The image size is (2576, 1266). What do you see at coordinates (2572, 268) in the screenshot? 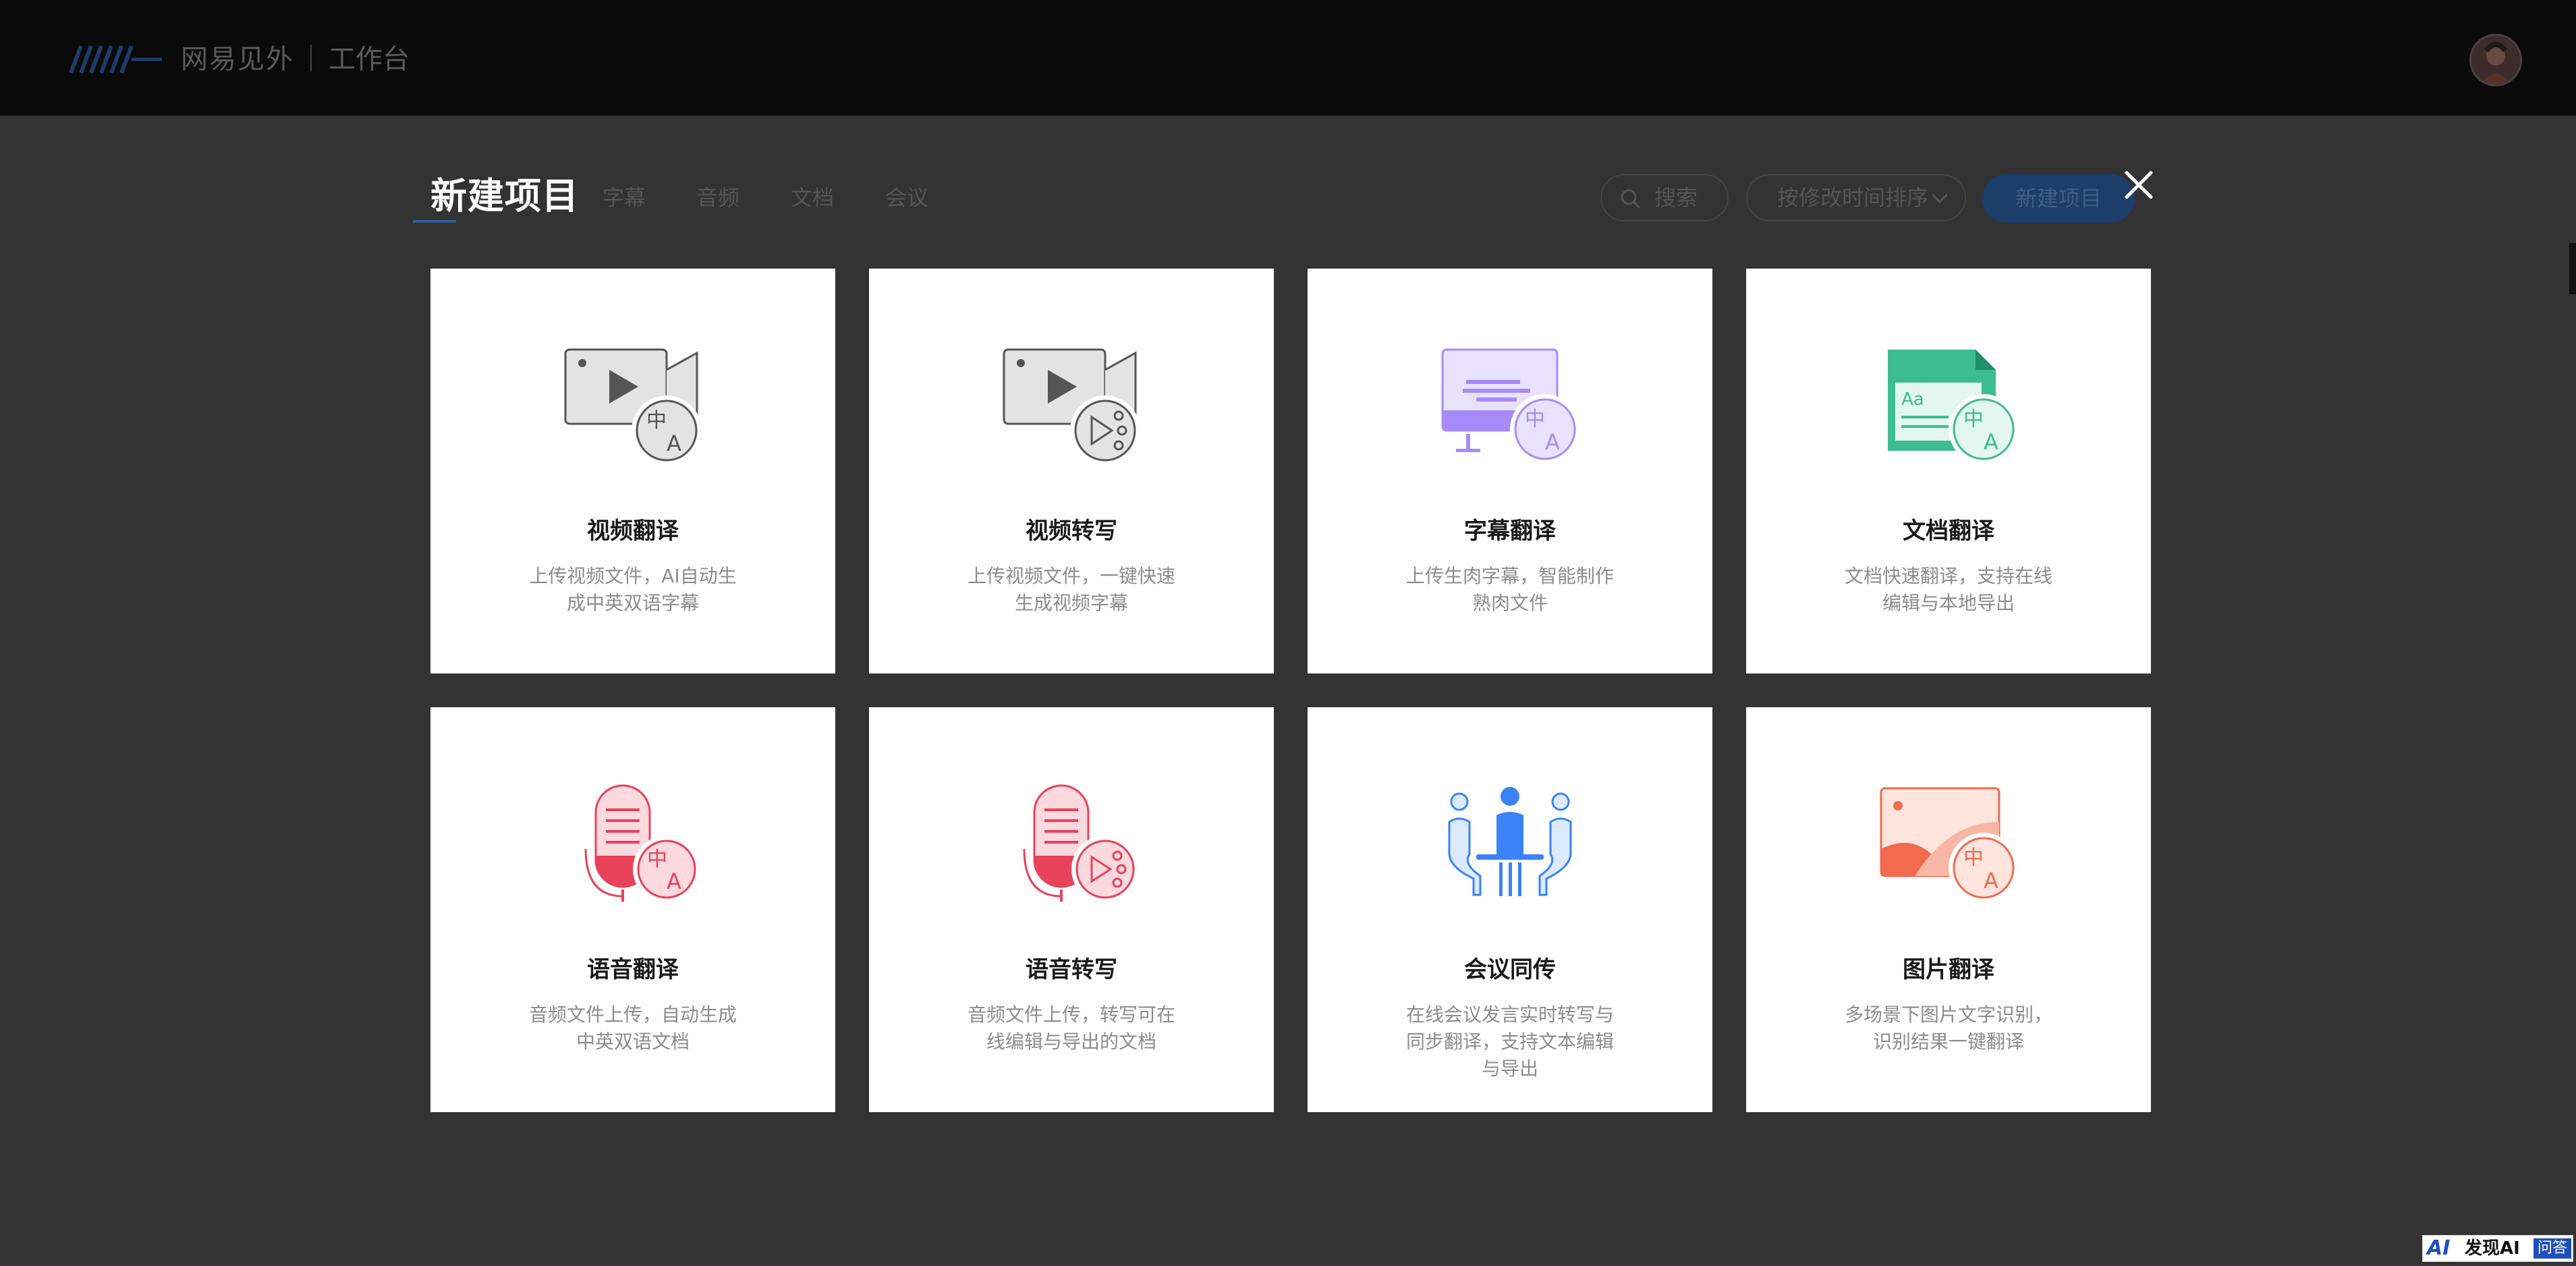
I see `scrollbar-thumb` at bounding box center [2572, 268].